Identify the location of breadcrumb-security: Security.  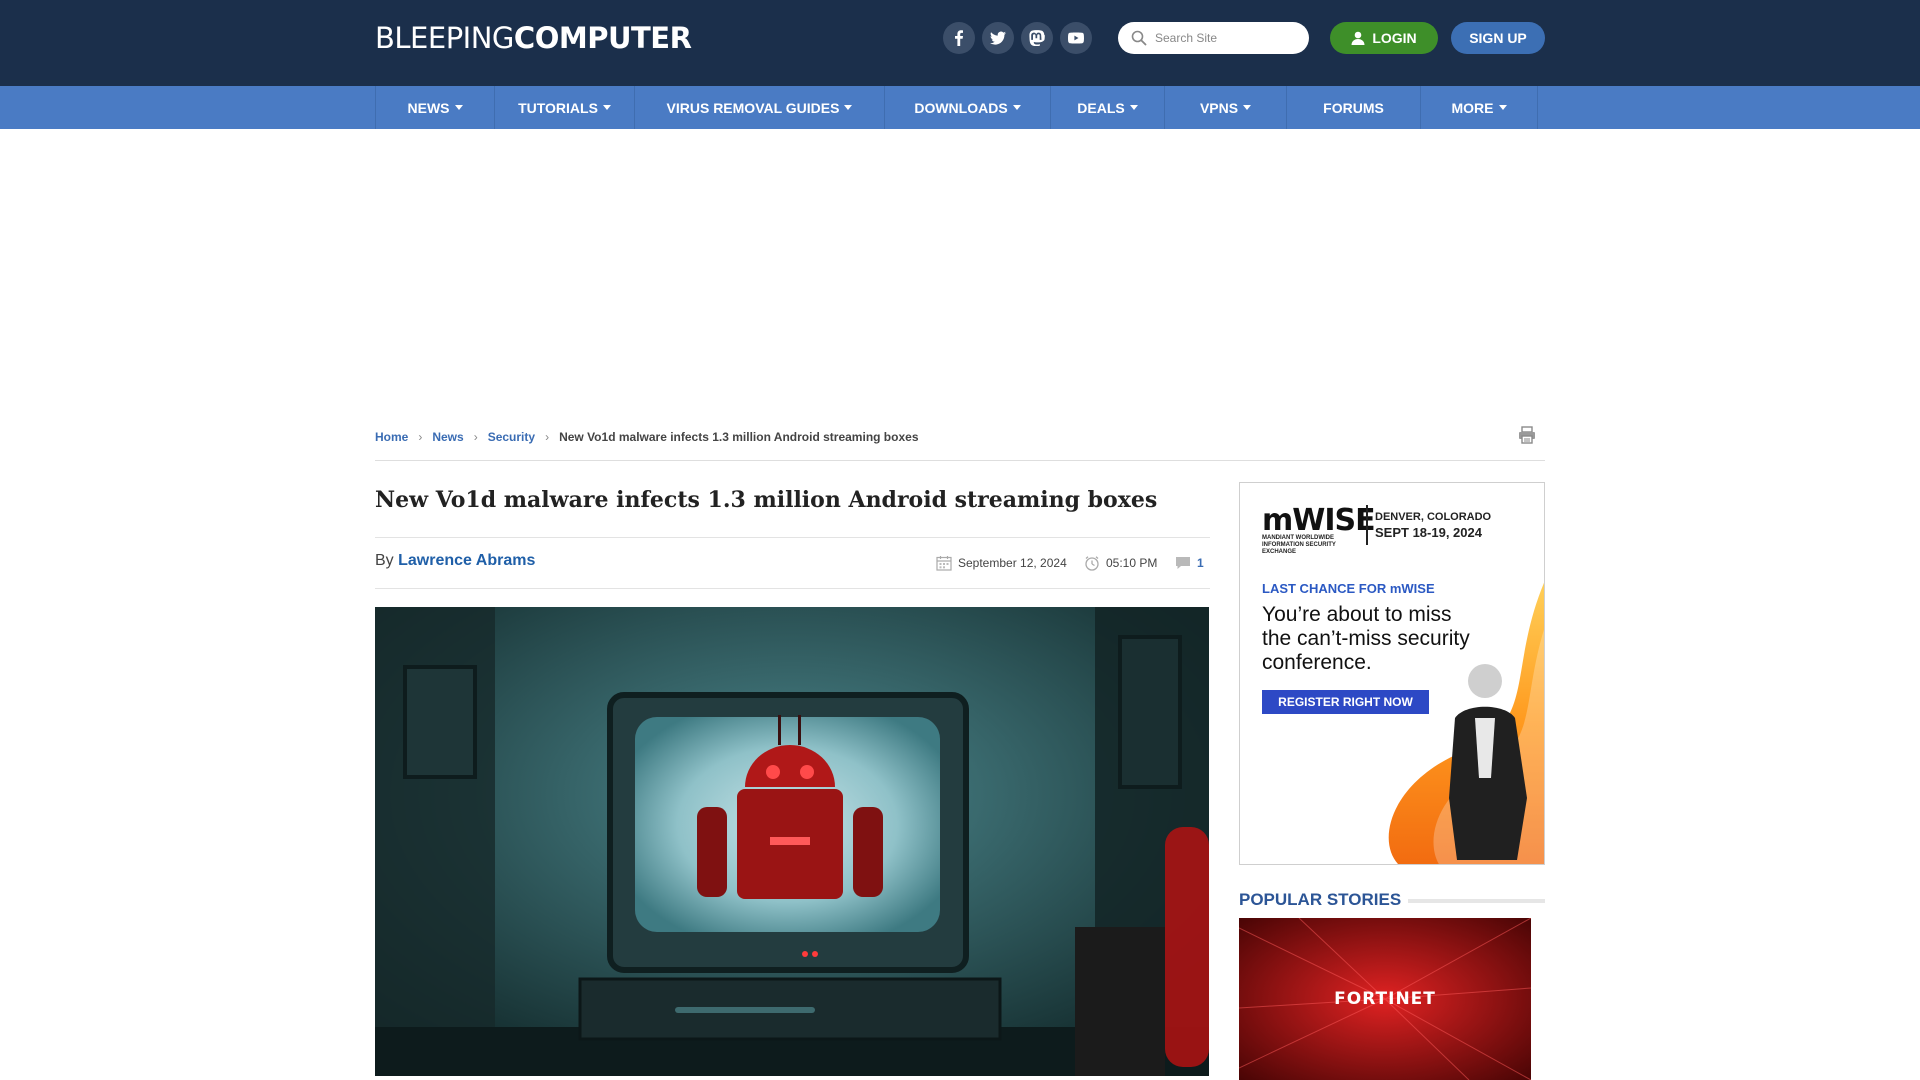
(511, 437).